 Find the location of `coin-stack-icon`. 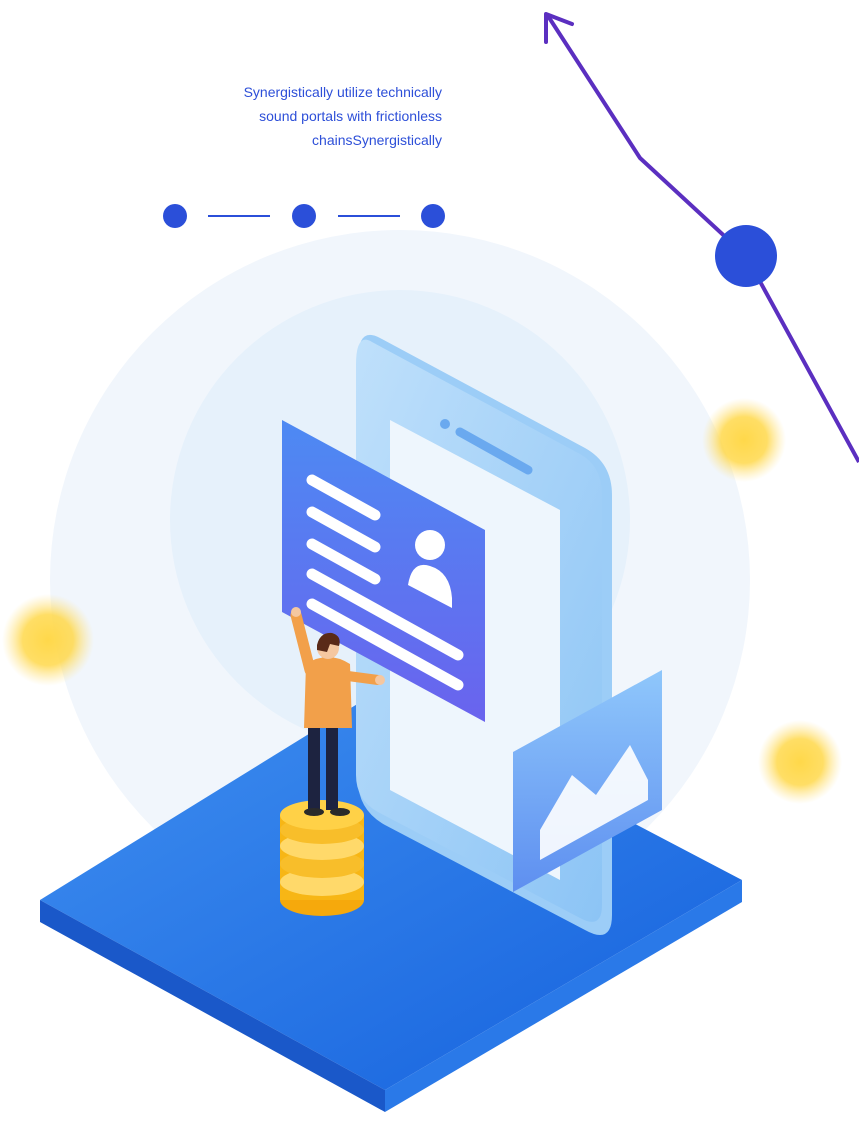

coin-stack-icon is located at coordinates (322, 858).